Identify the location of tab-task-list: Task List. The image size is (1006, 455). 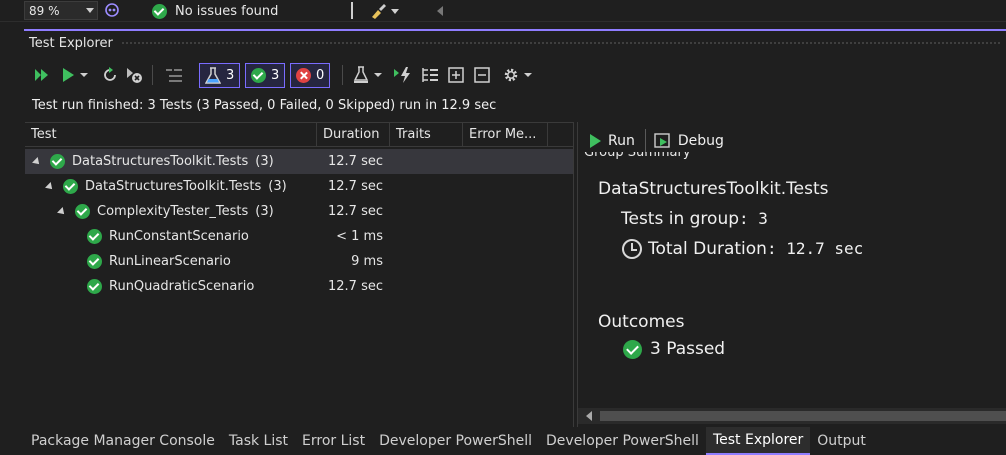
(258, 441).